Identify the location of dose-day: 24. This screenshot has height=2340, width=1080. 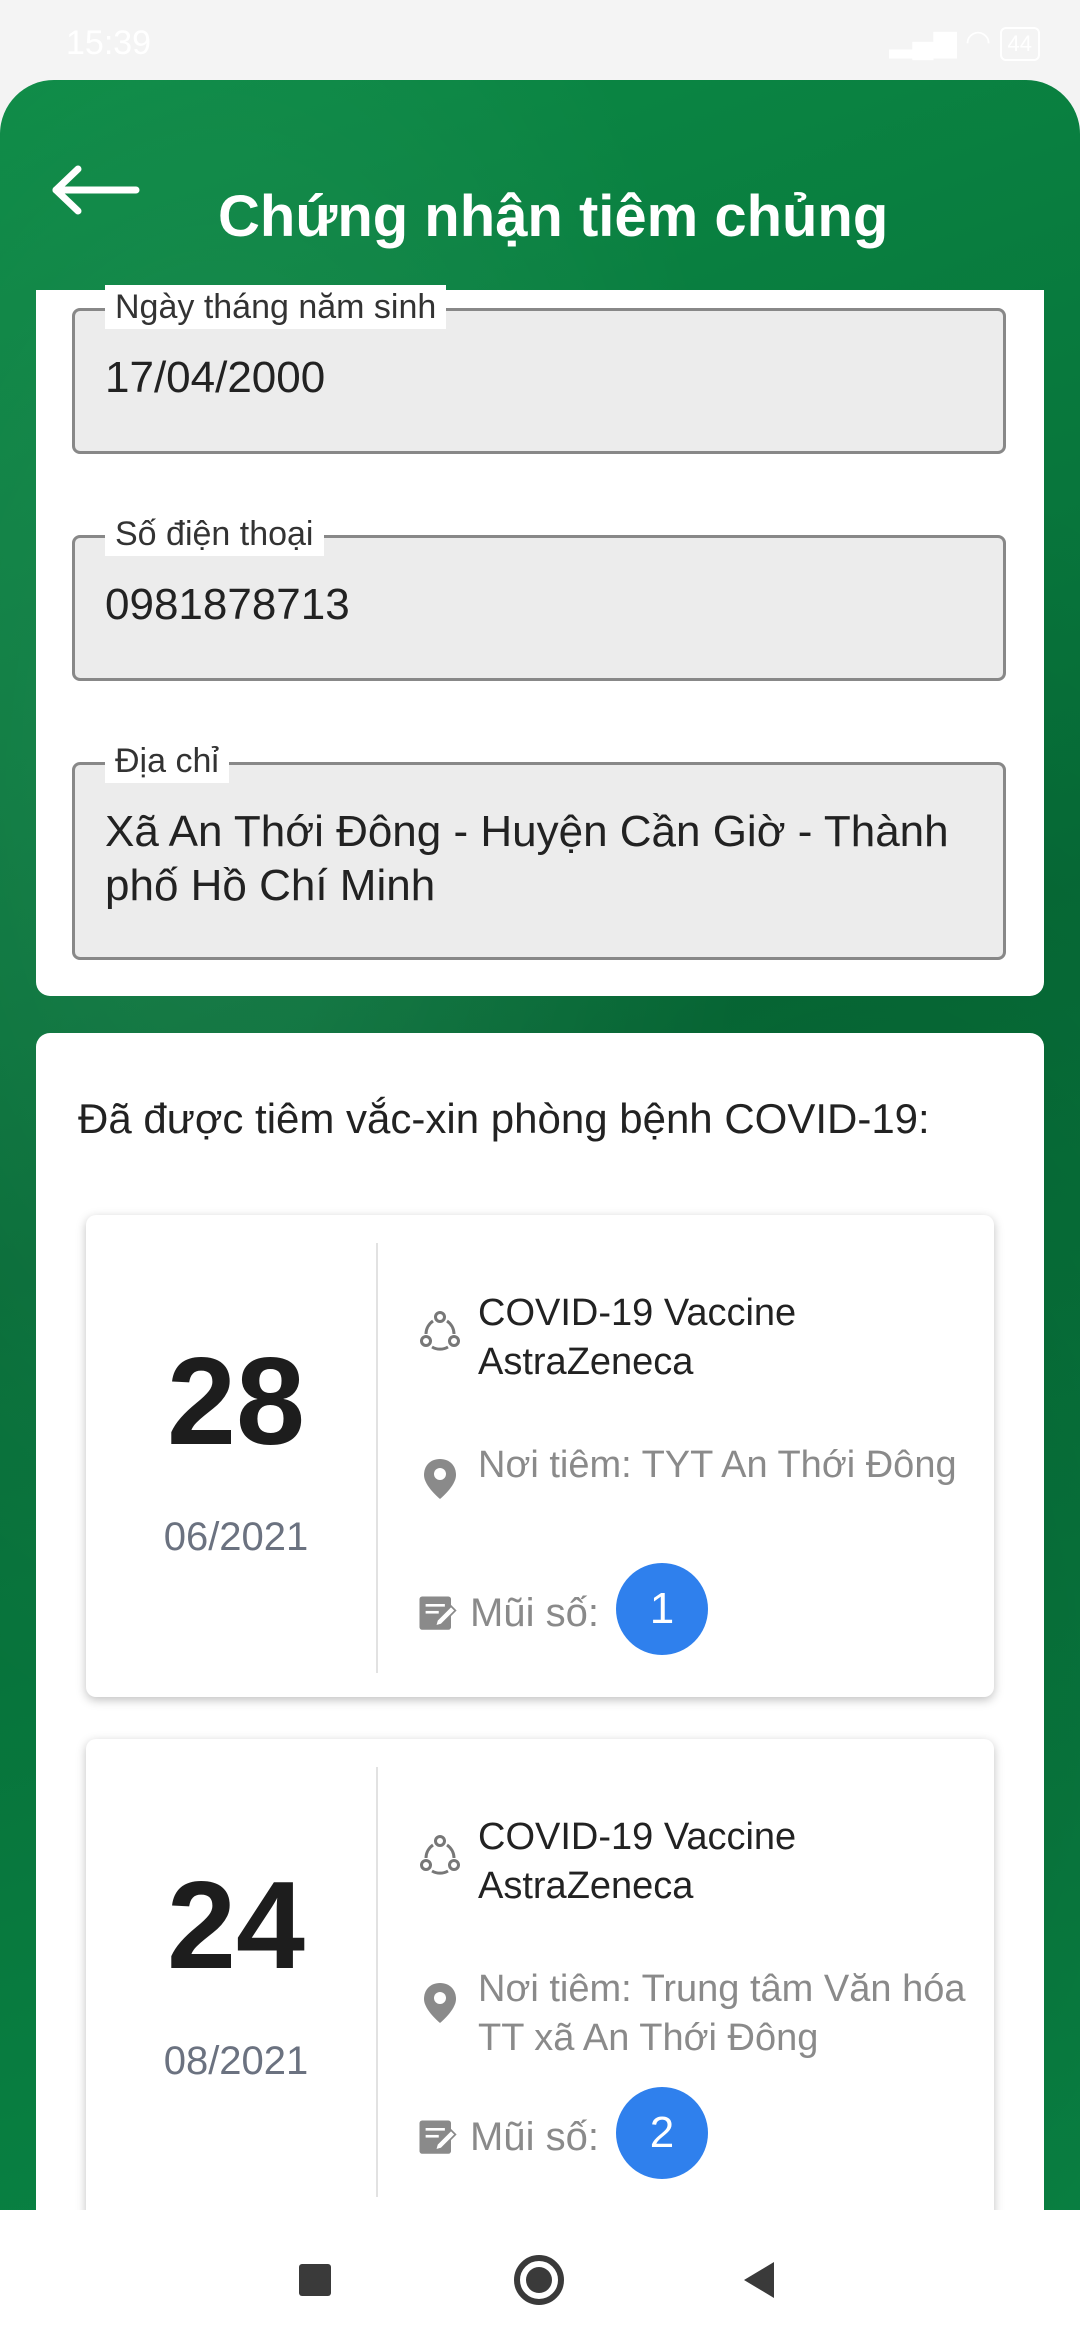
(236, 1926).